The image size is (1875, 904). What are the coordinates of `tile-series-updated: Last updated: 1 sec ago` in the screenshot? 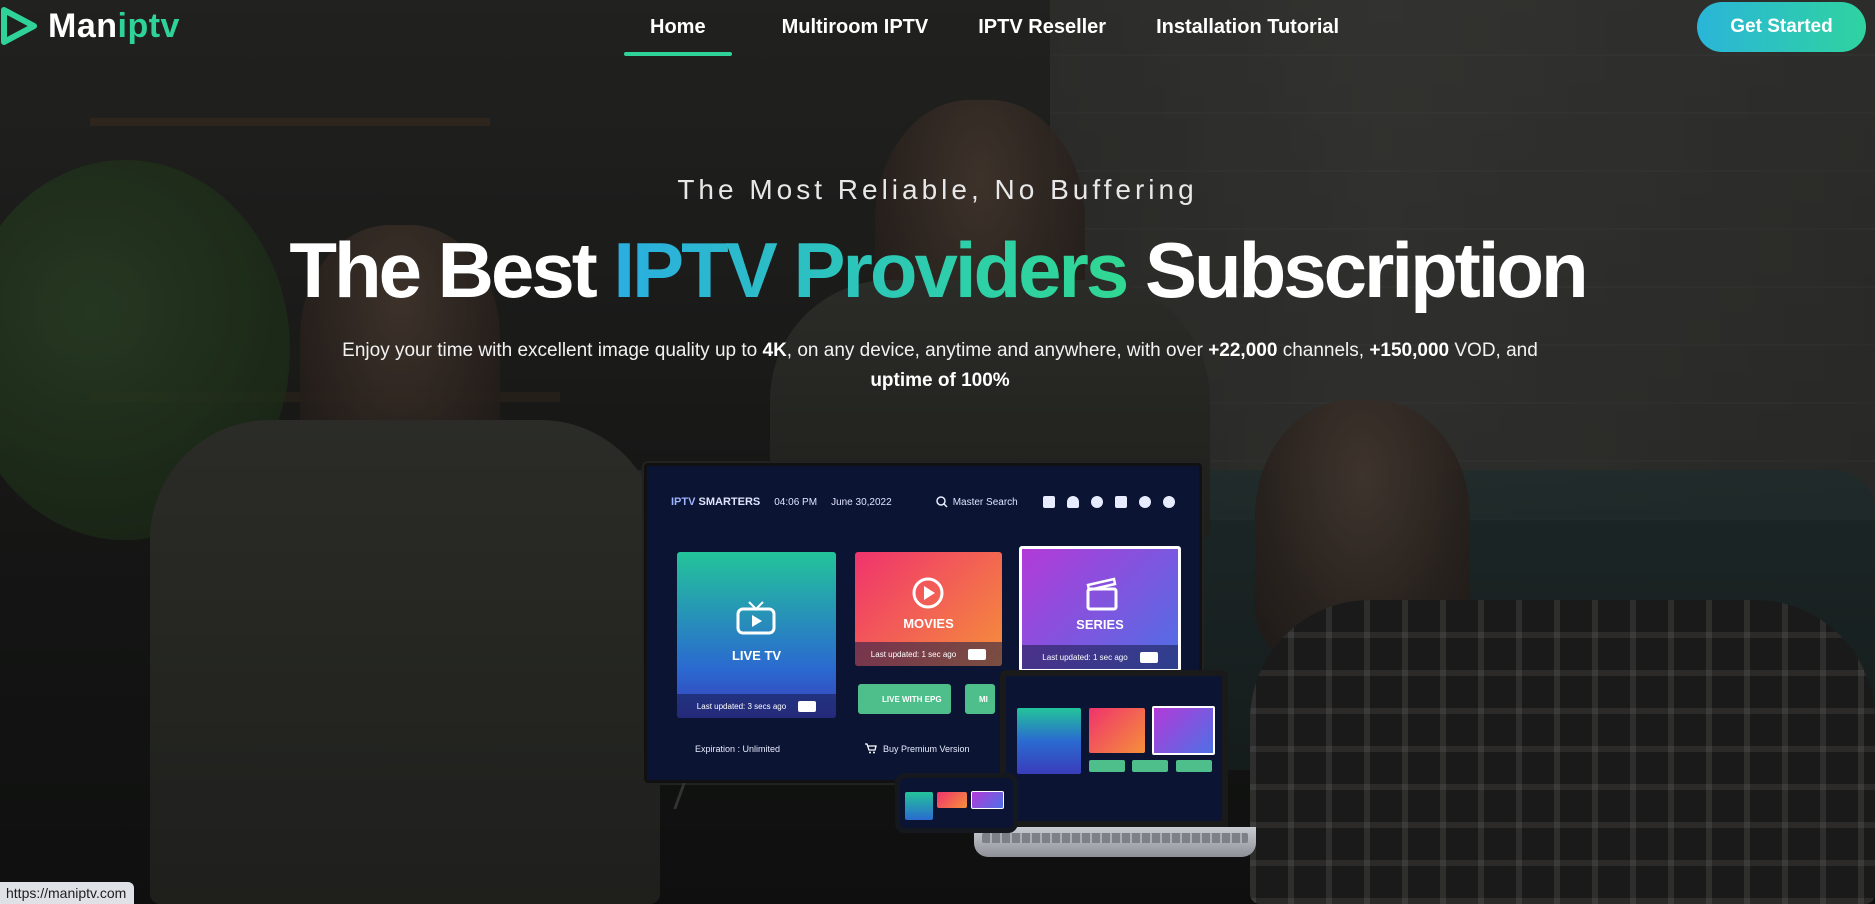 It's located at (1085, 657).